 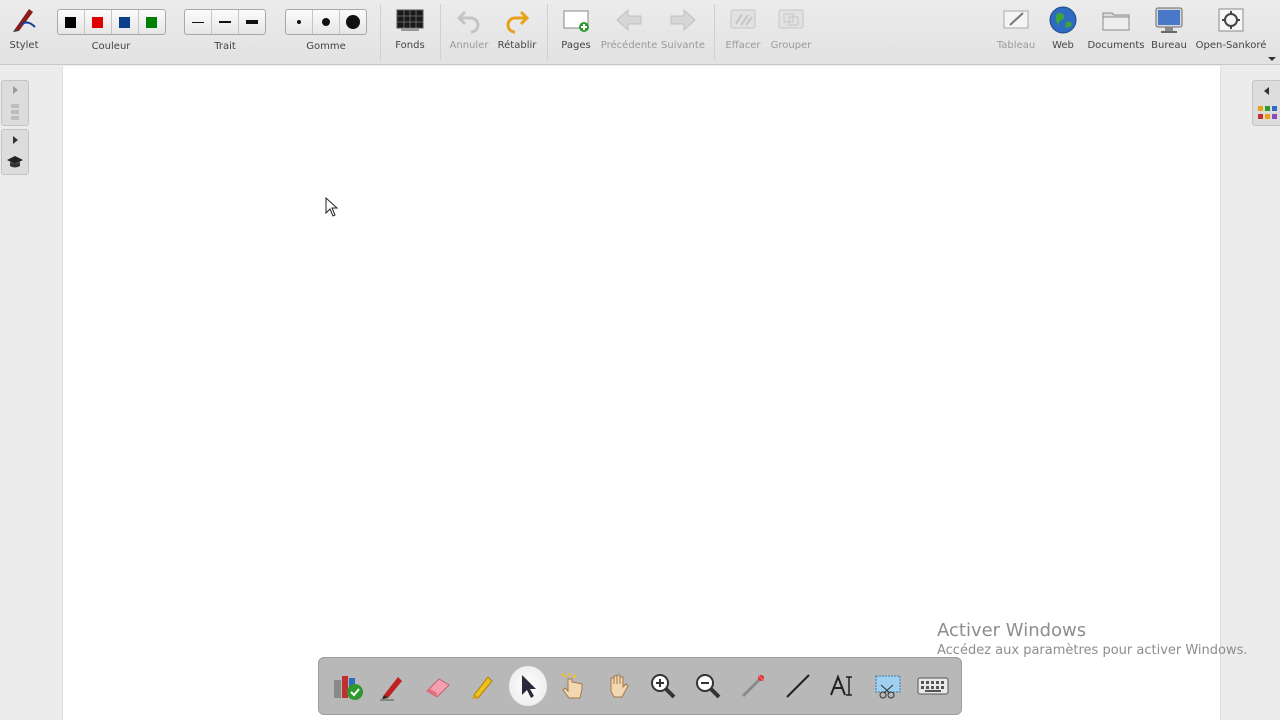 I want to click on suivante-label: Suivante, so click(x=683, y=45).